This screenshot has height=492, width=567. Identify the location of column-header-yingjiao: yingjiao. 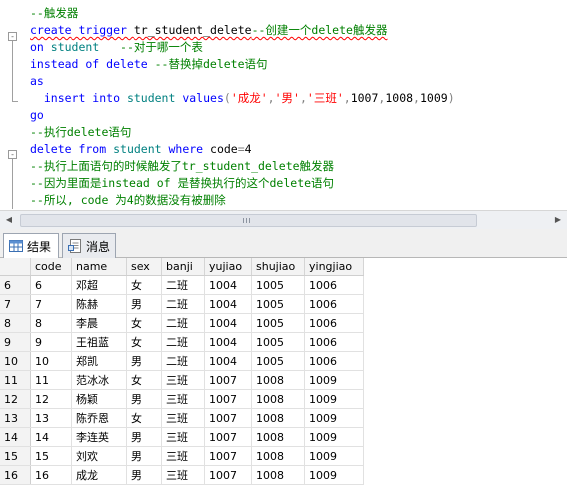
(334, 267).